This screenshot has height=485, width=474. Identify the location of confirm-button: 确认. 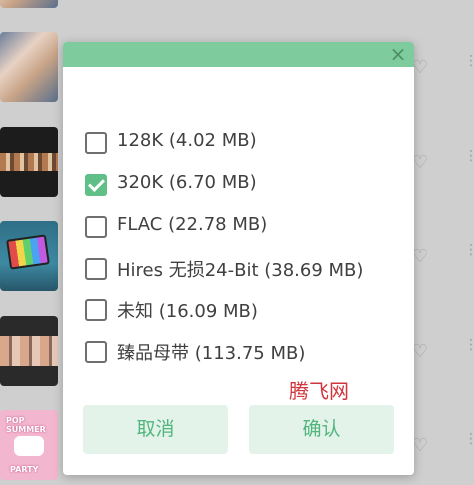
(321, 429).